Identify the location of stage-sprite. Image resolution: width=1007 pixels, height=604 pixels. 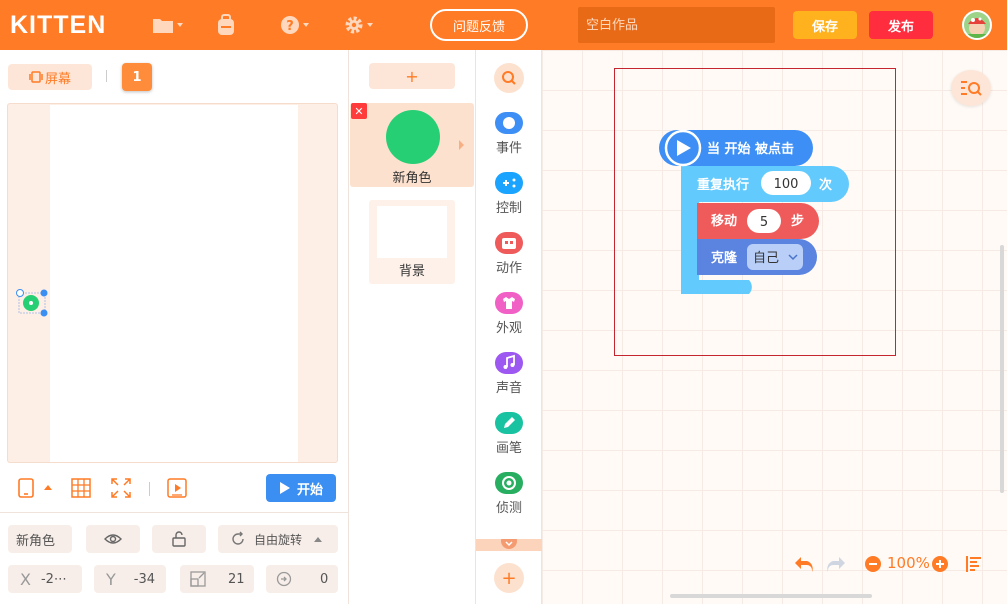
(32, 303).